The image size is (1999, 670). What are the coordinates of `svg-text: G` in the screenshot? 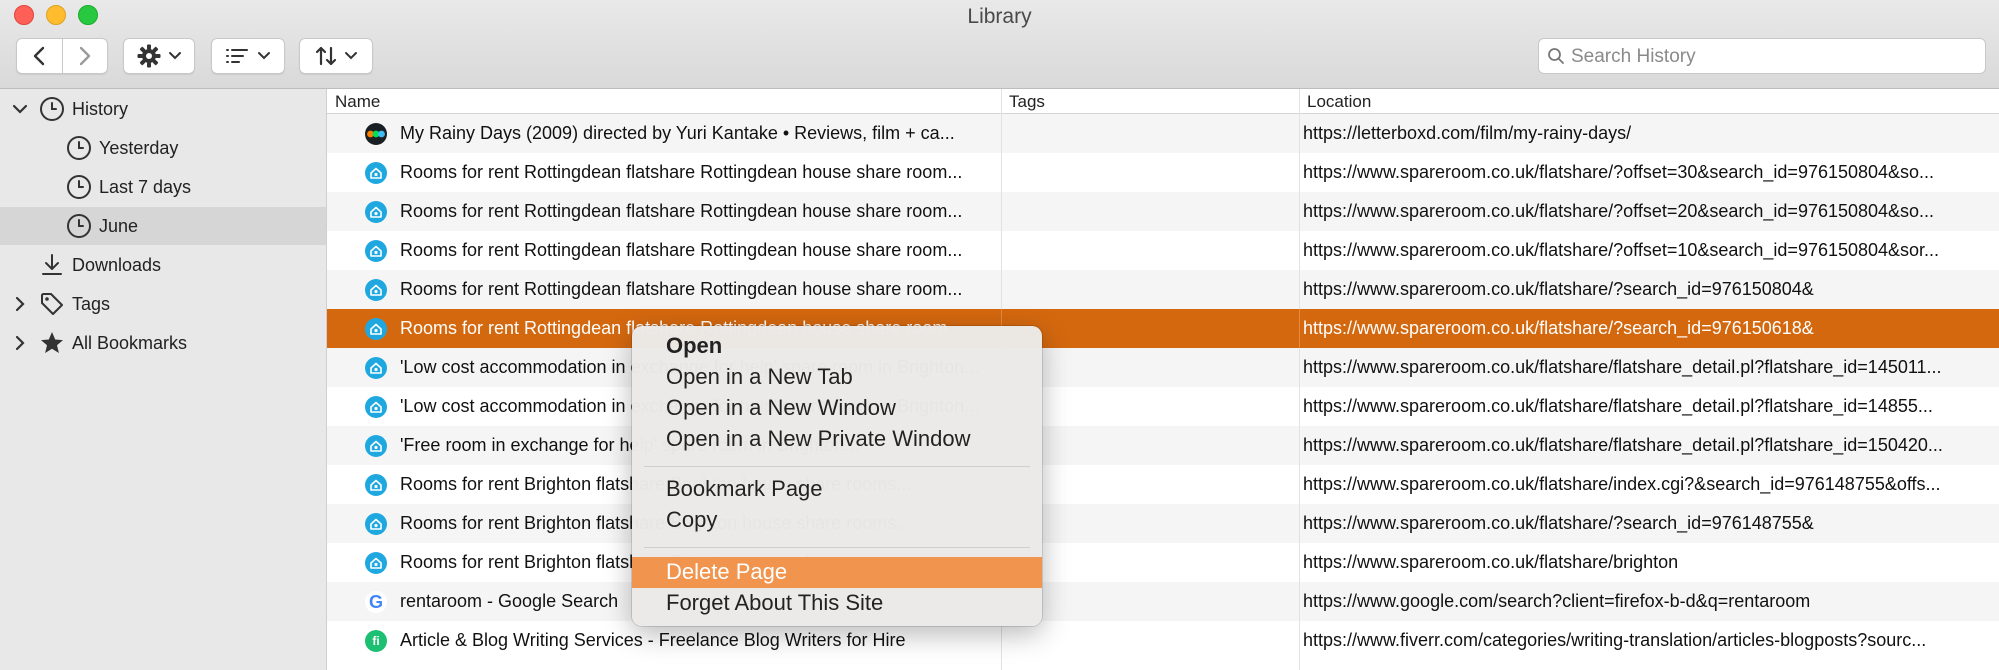 It's located at (376, 602).